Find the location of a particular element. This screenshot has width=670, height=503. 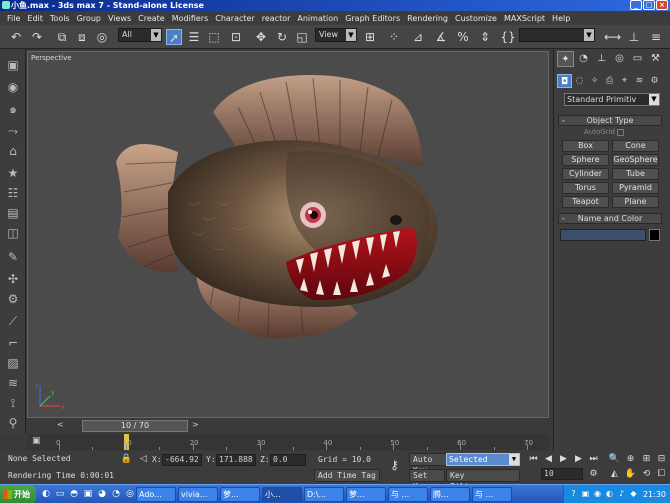

key-icon: ⚷ is located at coordinates (394, 465).